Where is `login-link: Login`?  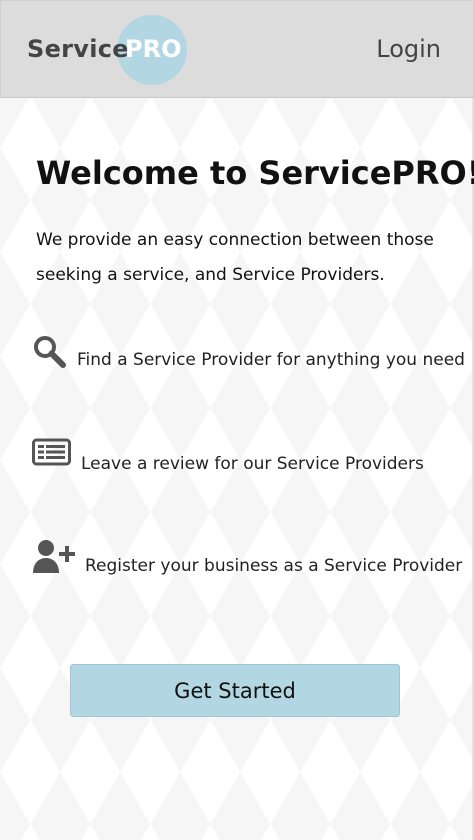
login-link: Login is located at coordinates (408, 49).